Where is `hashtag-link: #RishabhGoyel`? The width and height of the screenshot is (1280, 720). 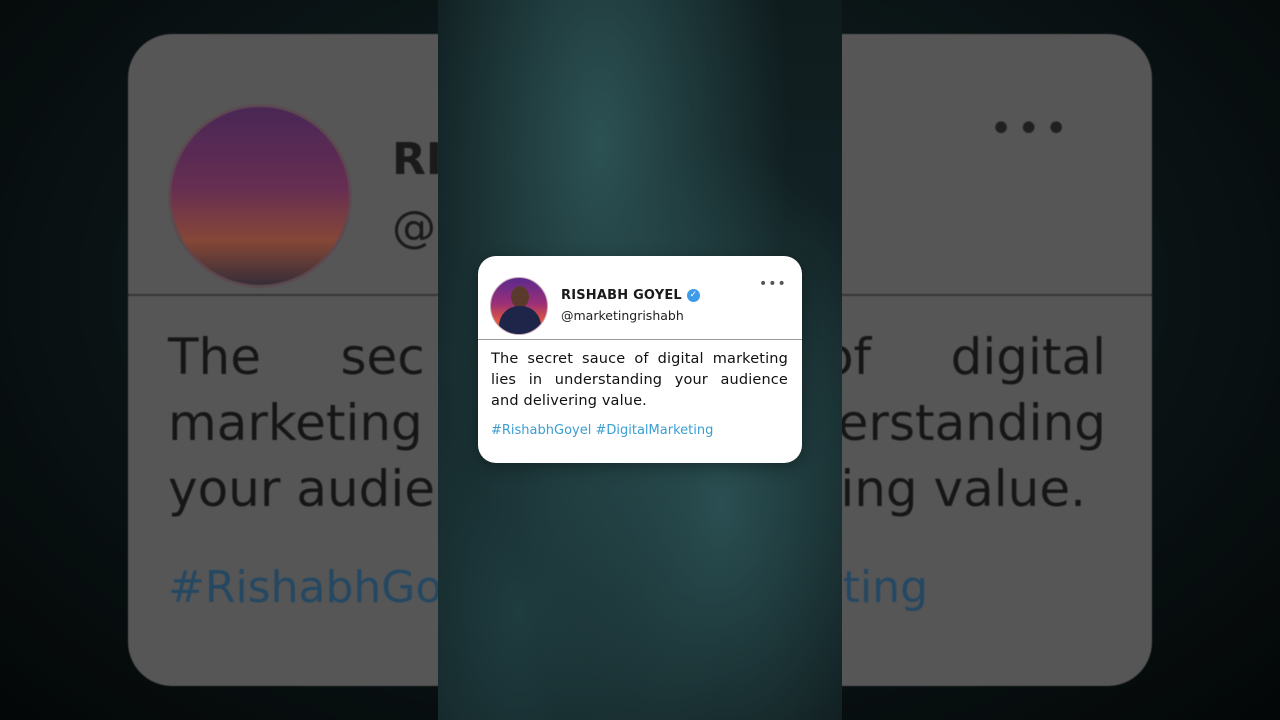 hashtag-link: #RishabhGoyel is located at coordinates (541, 430).